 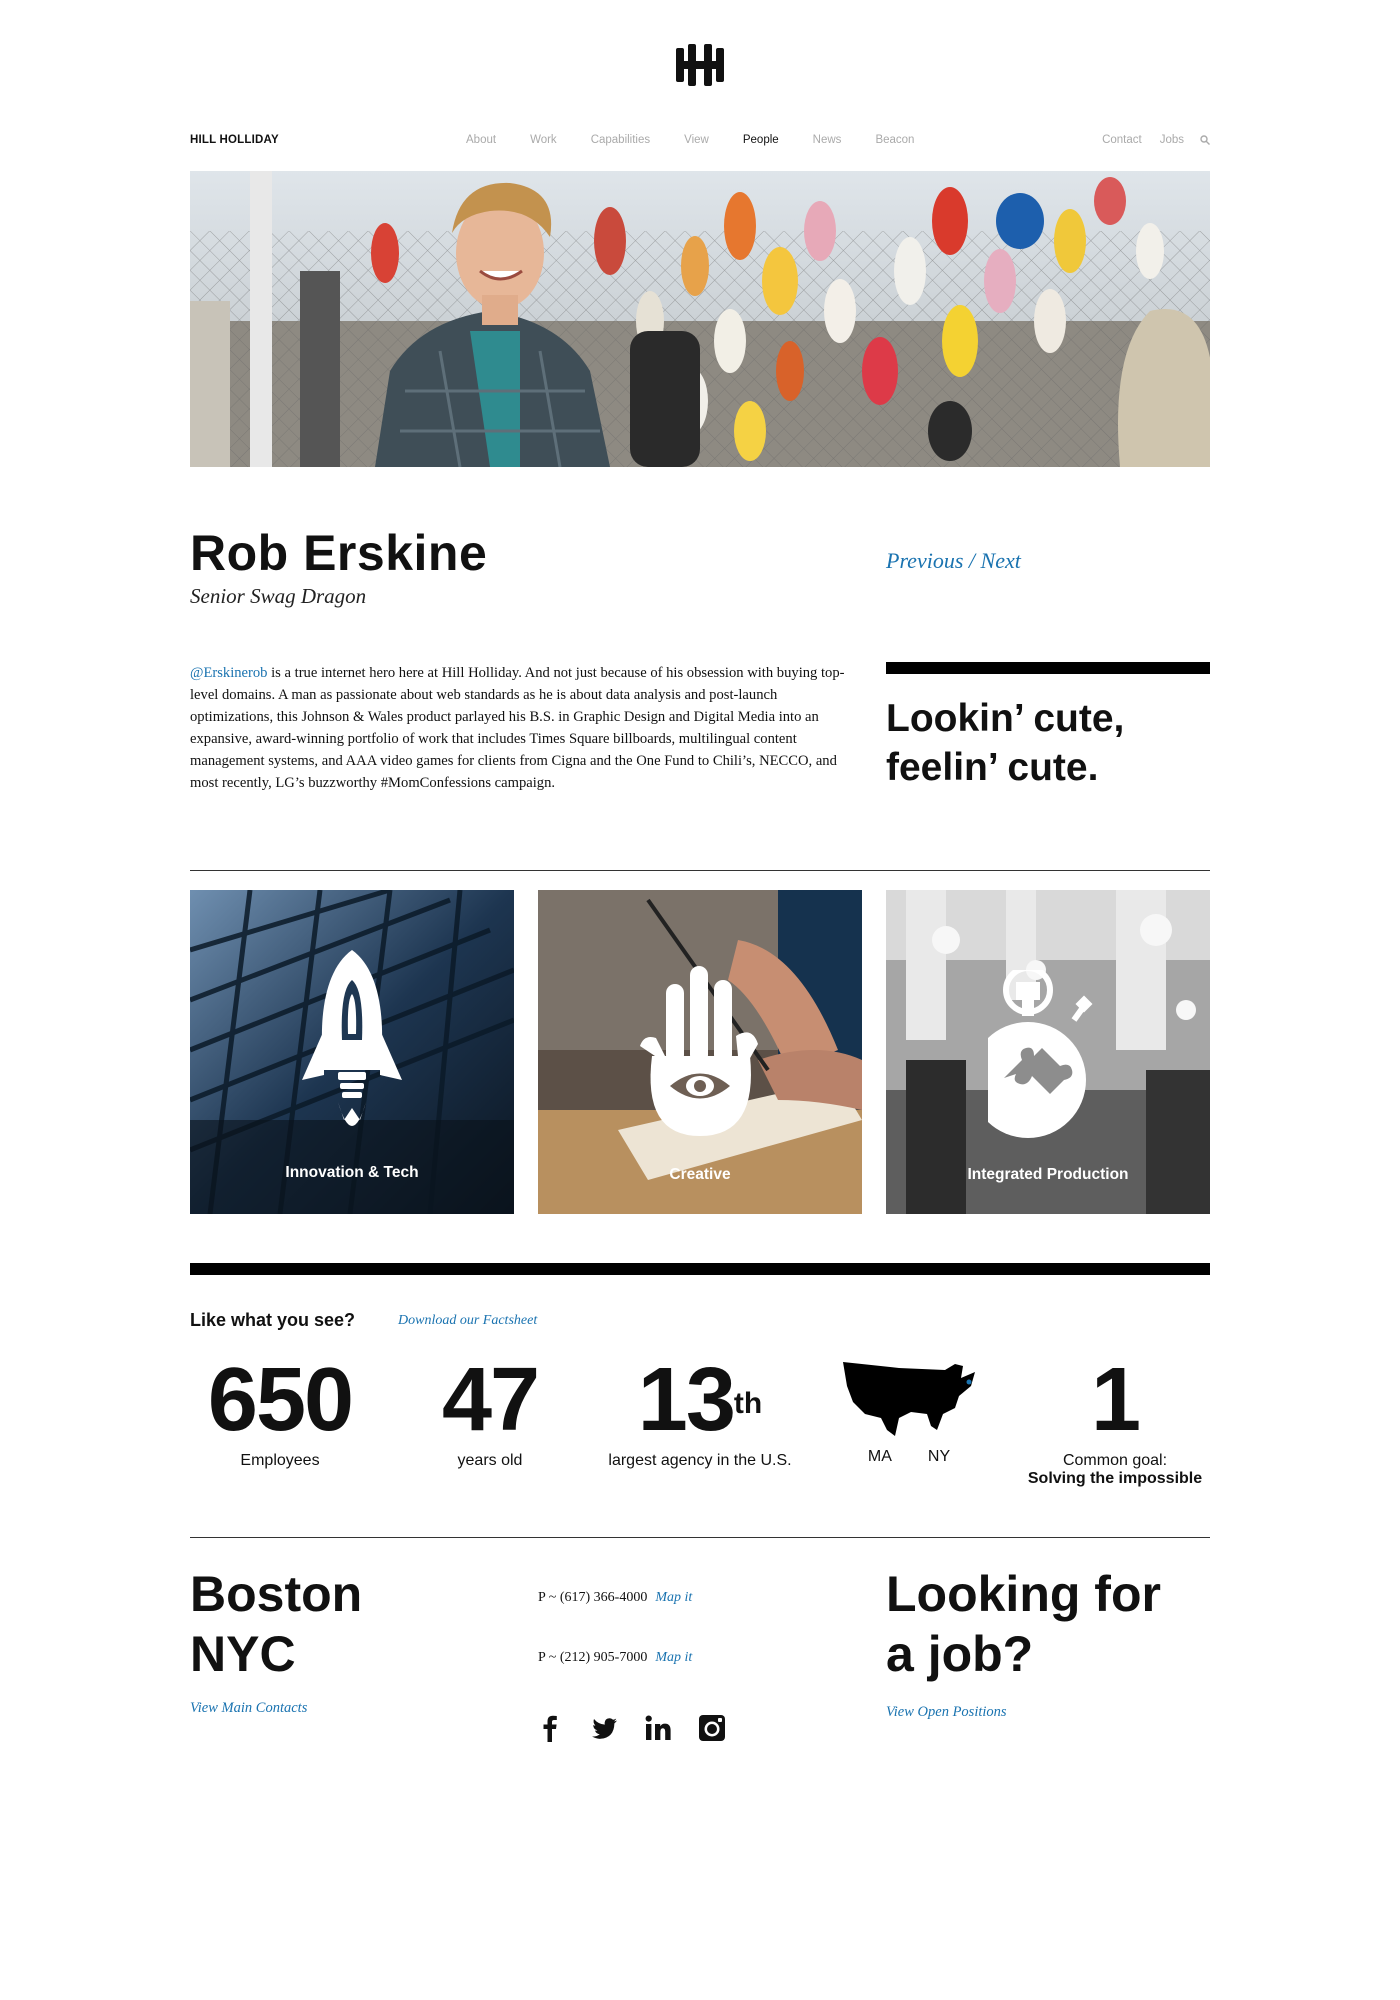 I want to click on social-links, so click(x=631, y=1728).